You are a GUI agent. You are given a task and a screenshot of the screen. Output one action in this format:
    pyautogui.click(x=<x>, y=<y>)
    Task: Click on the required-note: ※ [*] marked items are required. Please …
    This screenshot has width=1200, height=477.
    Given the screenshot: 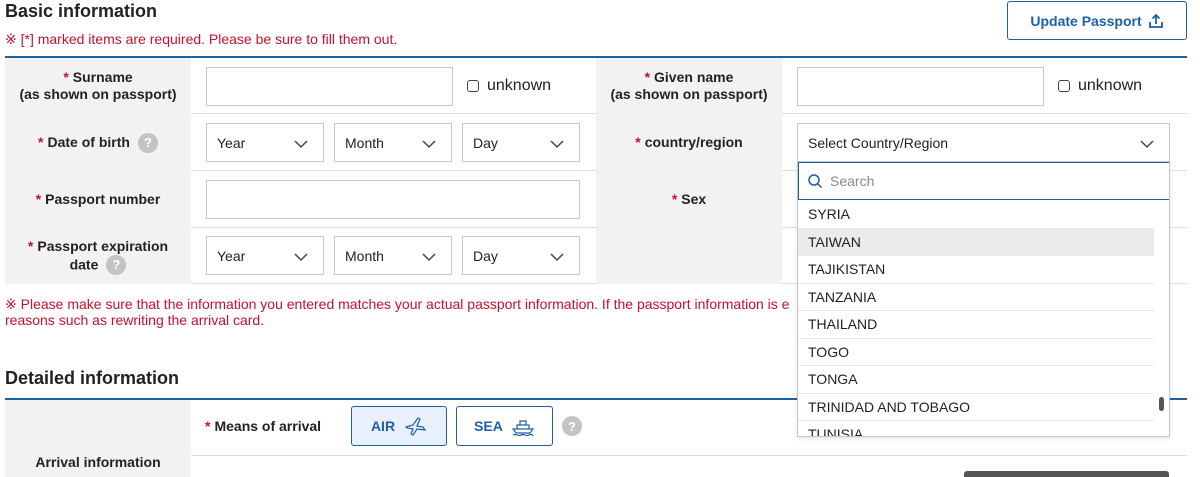 What is the action you would take?
    pyautogui.click(x=201, y=39)
    